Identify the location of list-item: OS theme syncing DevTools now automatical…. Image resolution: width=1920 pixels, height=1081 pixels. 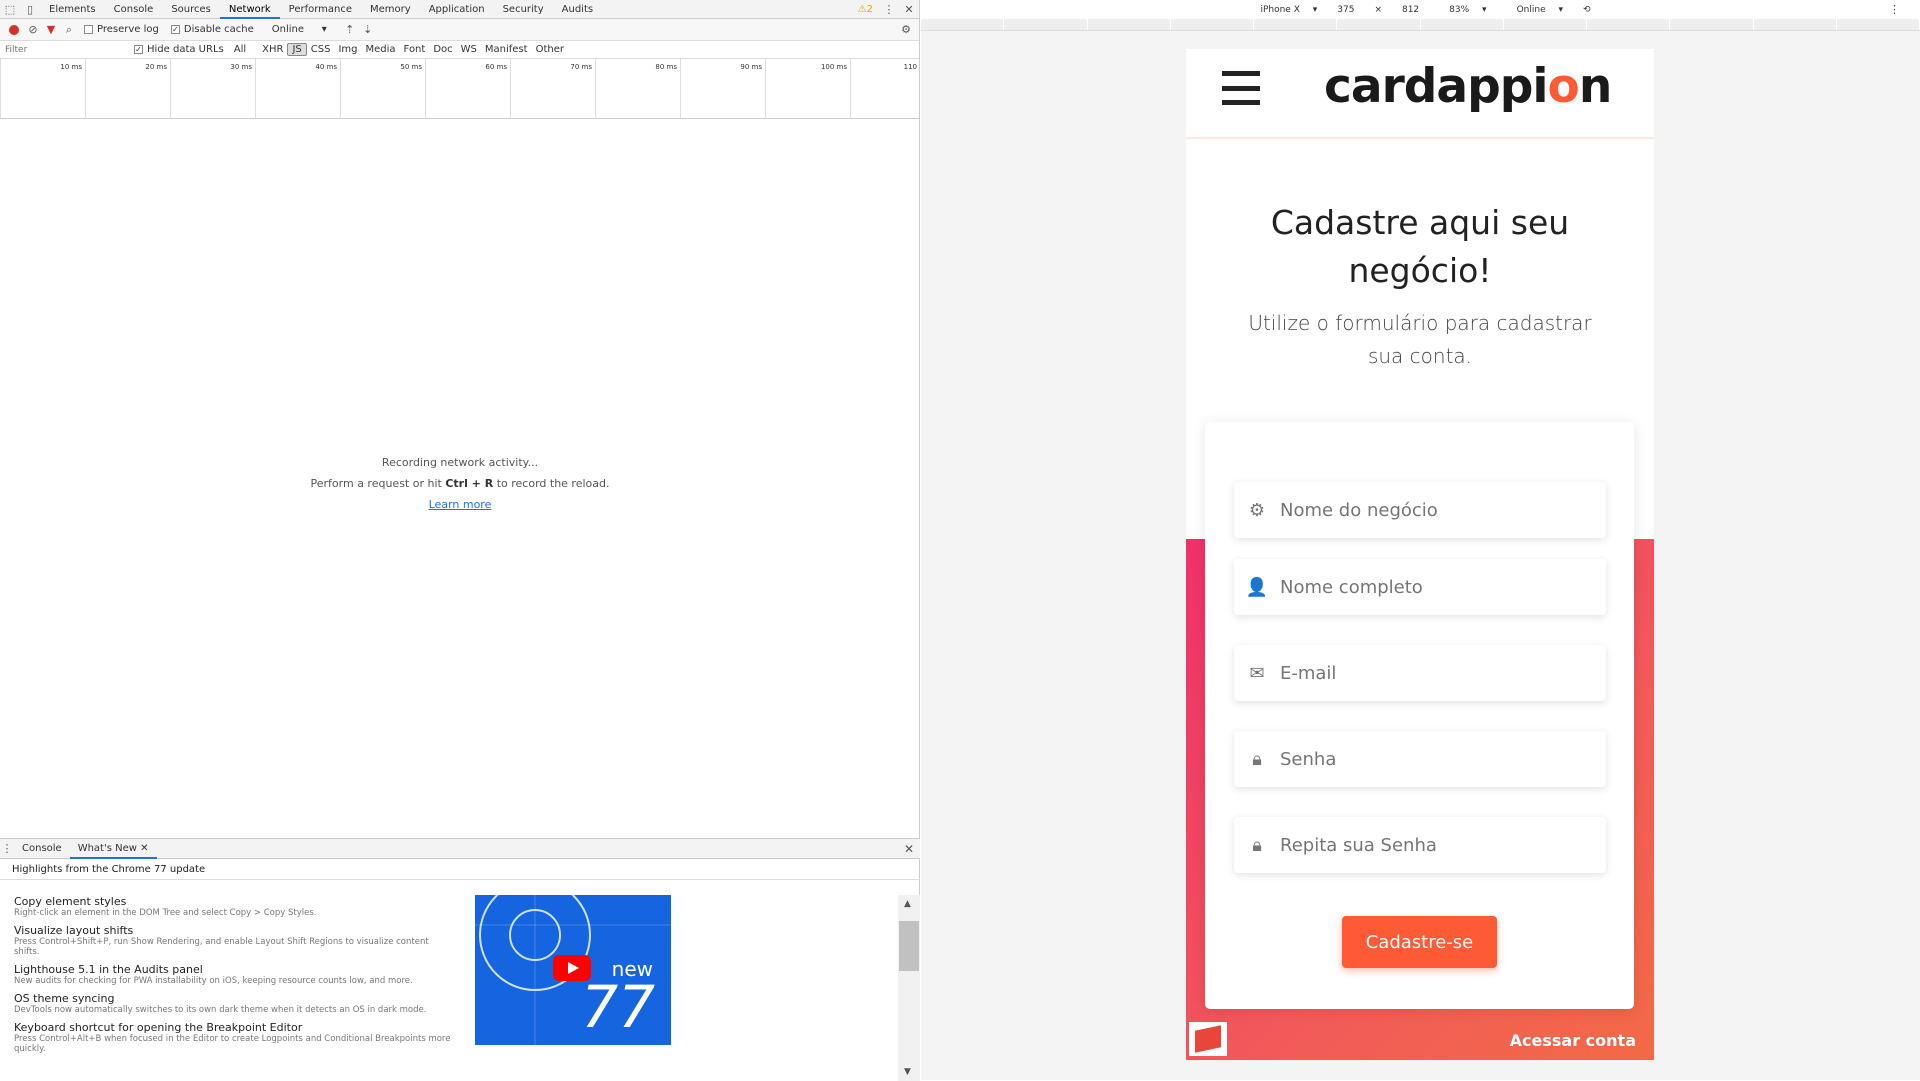
(234, 1003).